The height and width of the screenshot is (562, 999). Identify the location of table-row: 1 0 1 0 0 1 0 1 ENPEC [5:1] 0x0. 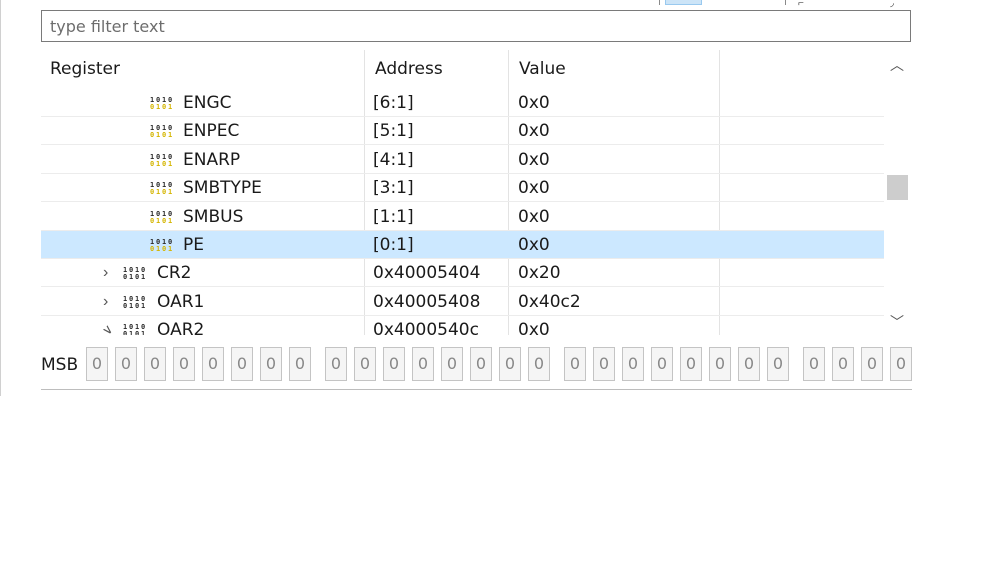
(462, 131).